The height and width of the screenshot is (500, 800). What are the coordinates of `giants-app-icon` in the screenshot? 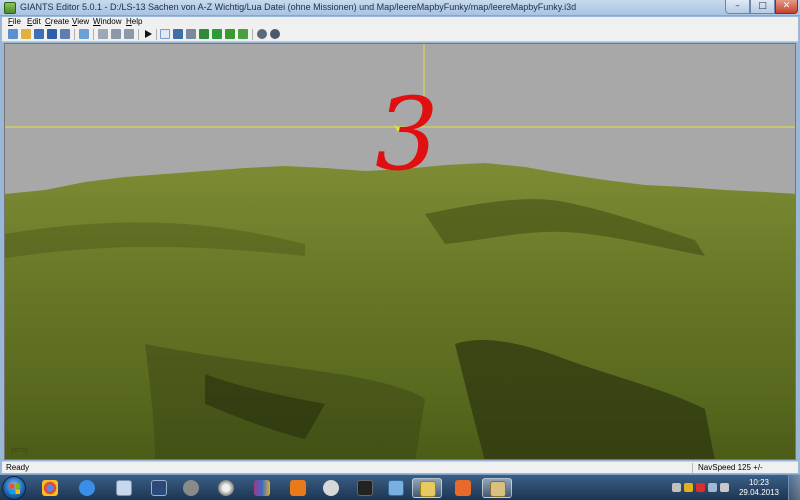 It's located at (10, 8).